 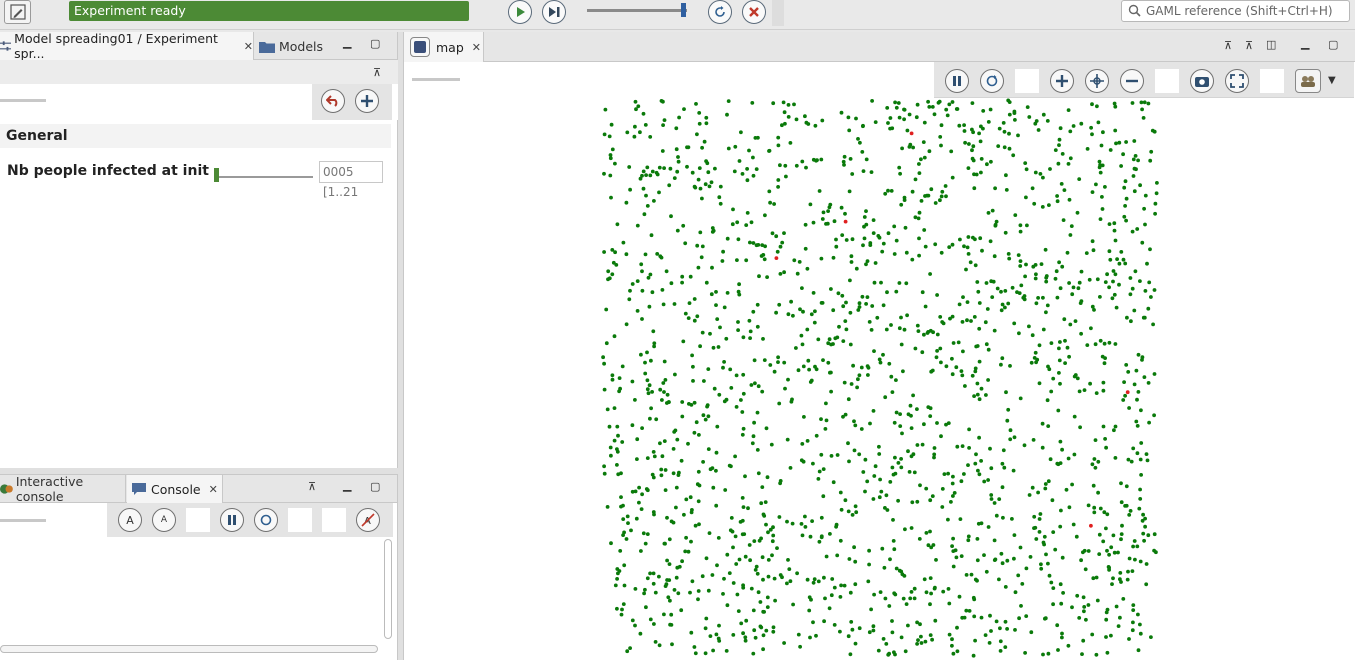 What do you see at coordinates (1271, 44) in the screenshot?
I see `split-icon: ◫` at bounding box center [1271, 44].